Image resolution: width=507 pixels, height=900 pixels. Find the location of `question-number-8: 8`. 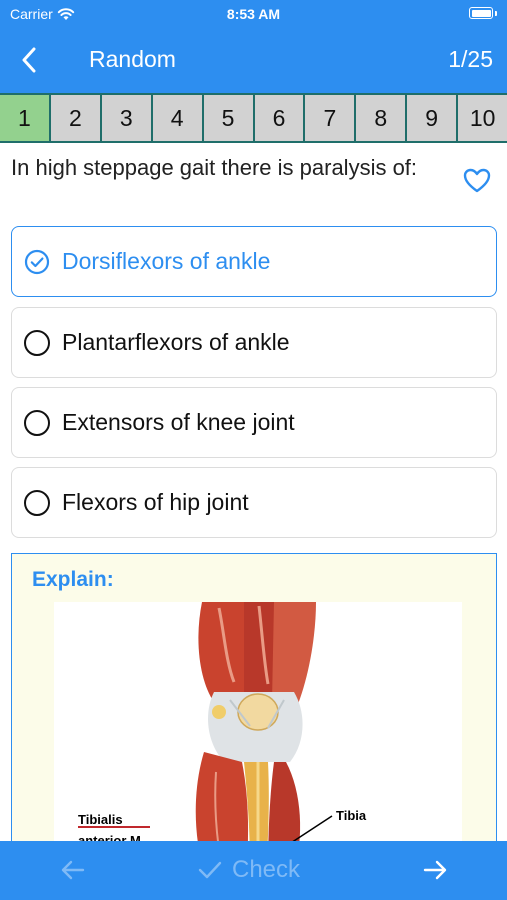

question-number-8: 8 is located at coordinates (382, 118).